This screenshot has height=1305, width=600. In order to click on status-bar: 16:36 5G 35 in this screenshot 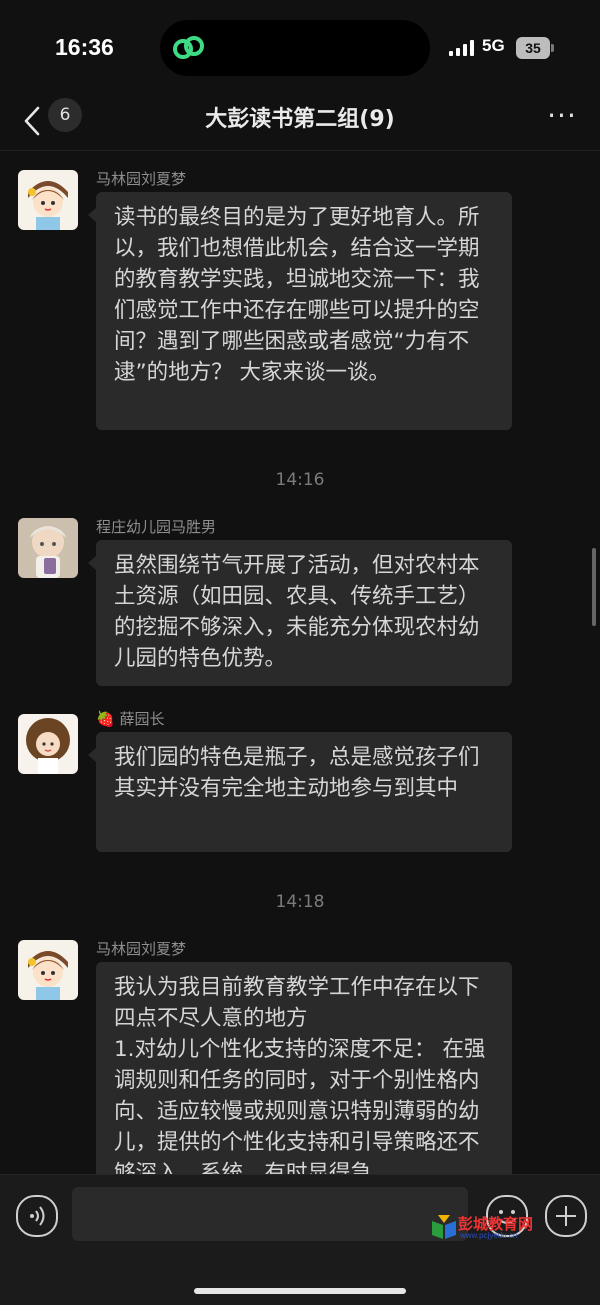, I will do `click(300, 47)`.